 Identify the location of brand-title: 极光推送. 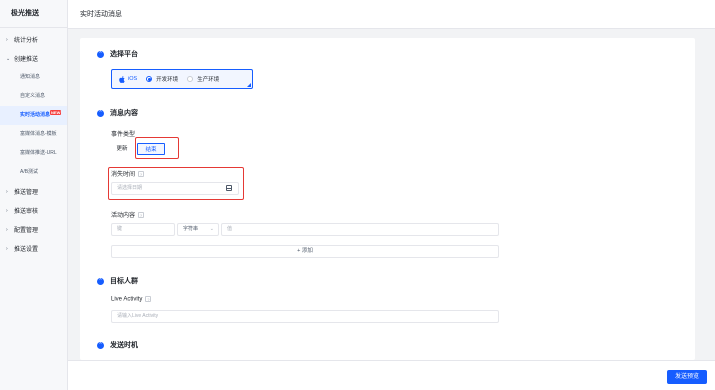
(33, 14).